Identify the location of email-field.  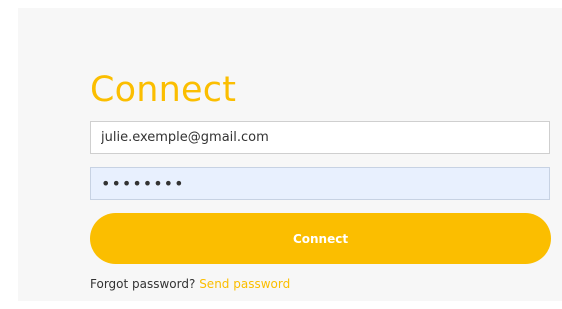
(320, 137).